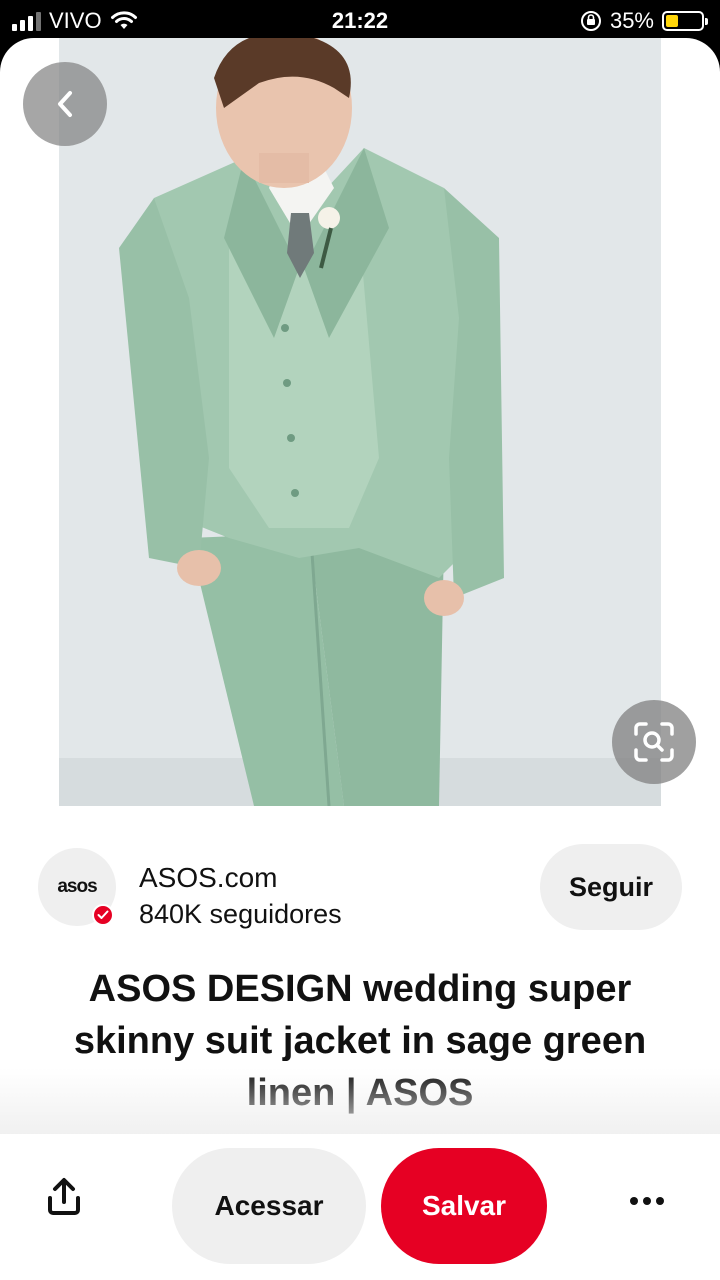  I want to click on save-button: Salvar, so click(464, 1206).